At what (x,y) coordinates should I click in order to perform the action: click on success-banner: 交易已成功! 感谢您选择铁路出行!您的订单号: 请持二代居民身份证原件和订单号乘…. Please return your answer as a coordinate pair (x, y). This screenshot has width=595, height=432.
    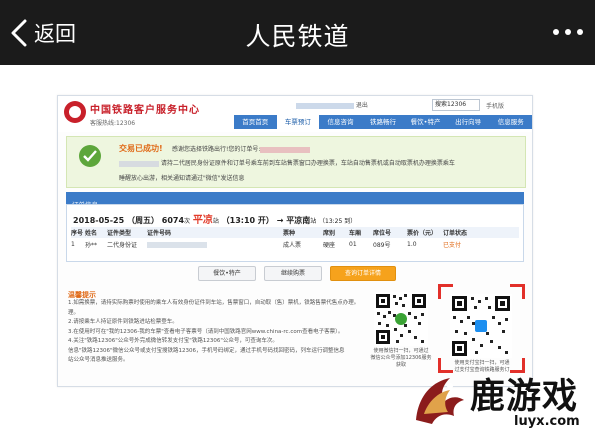
    Looking at the image, I should click on (296, 162).